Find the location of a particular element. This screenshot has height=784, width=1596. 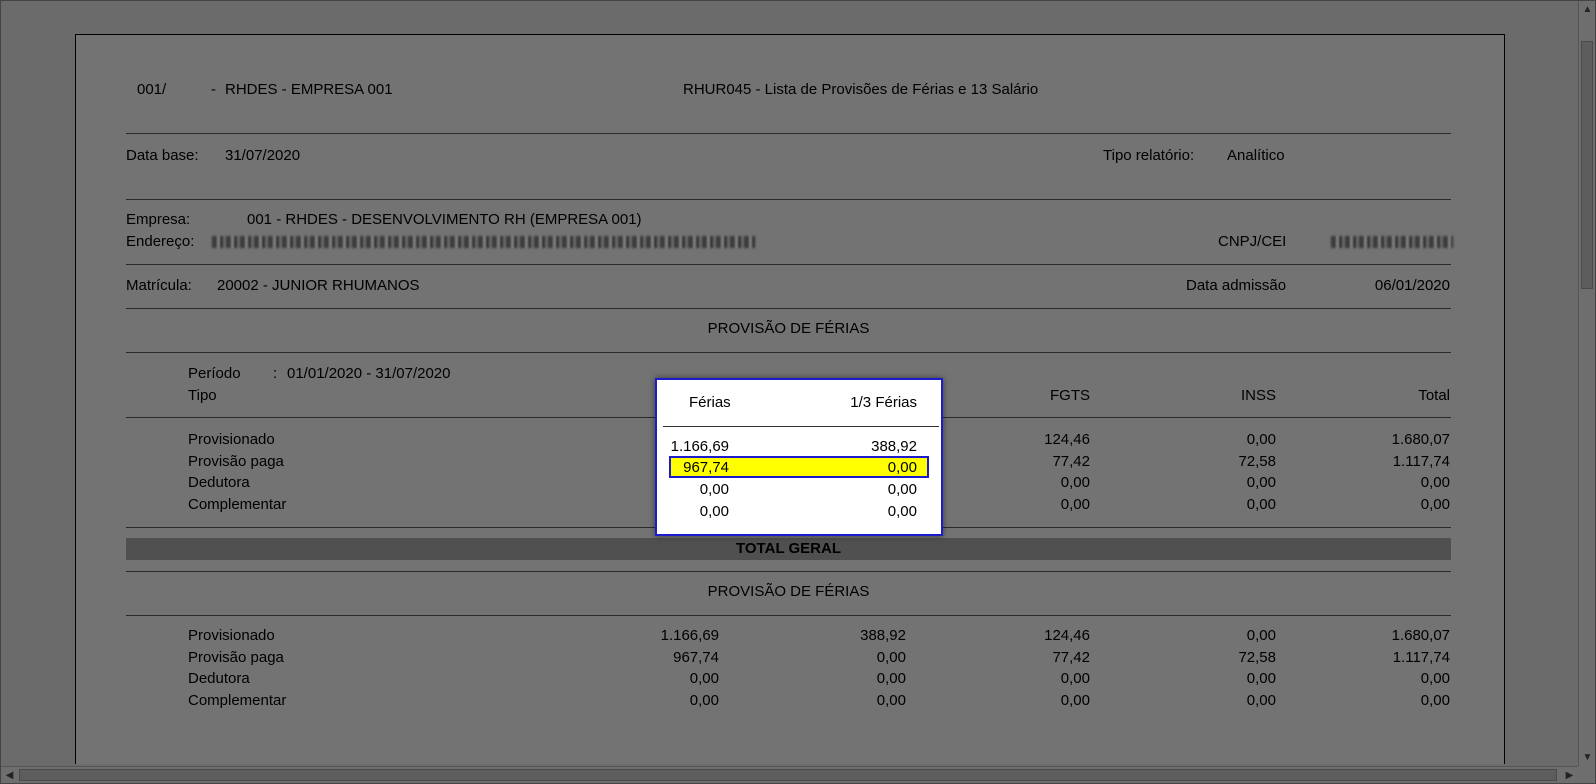

date-base-label: Data base: is located at coordinates (162, 155).